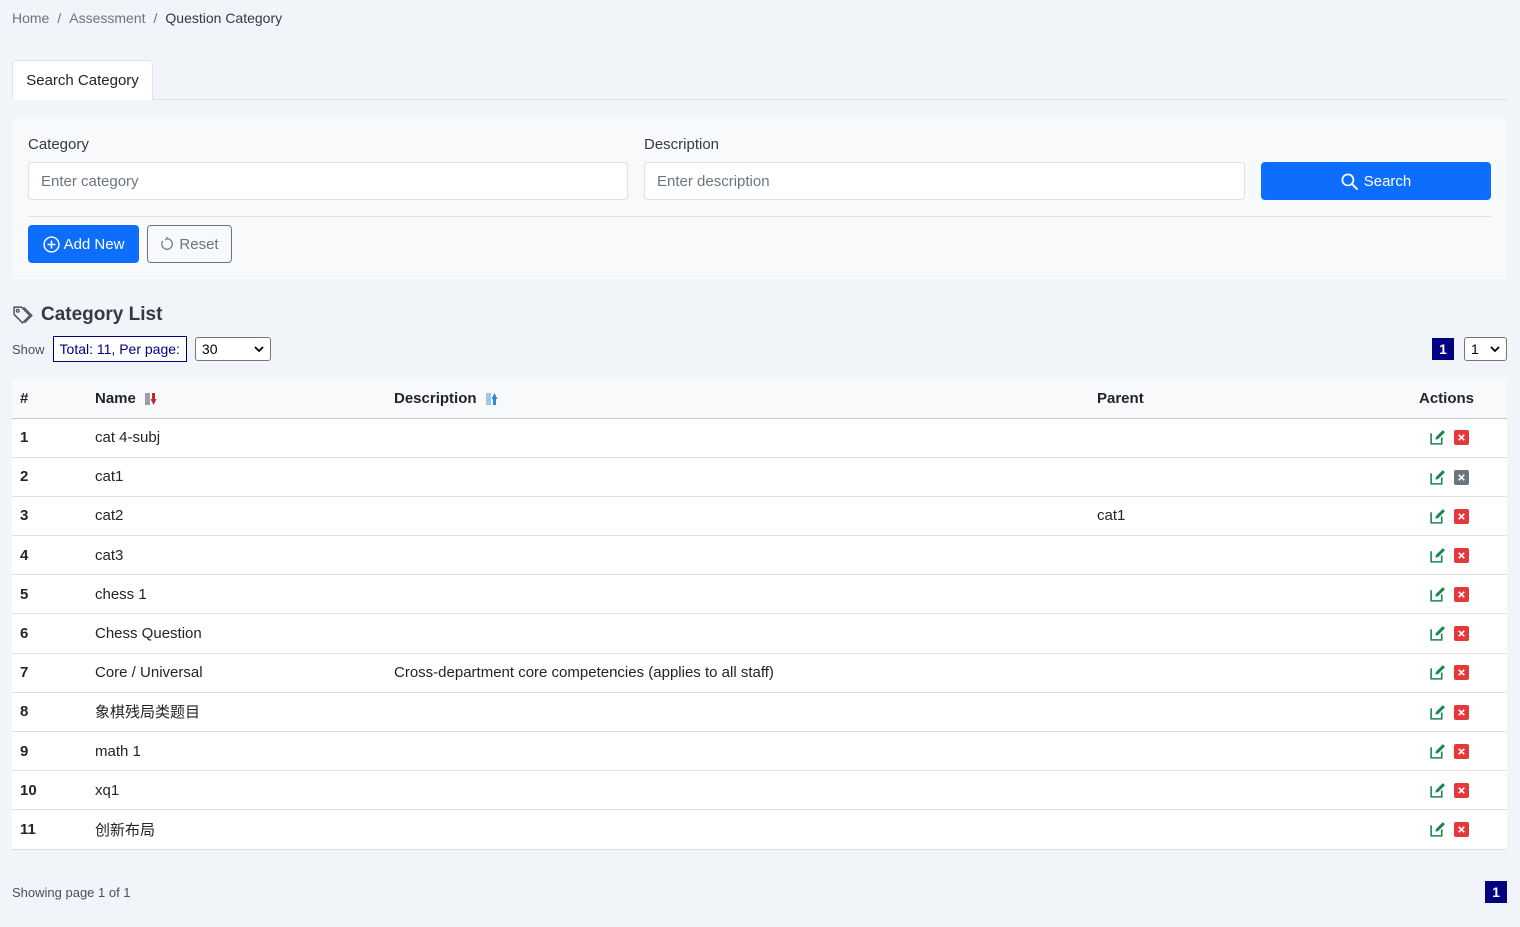 The image size is (1520, 927). What do you see at coordinates (328, 181) in the screenshot?
I see `category-input` at bounding box center [328, 181].